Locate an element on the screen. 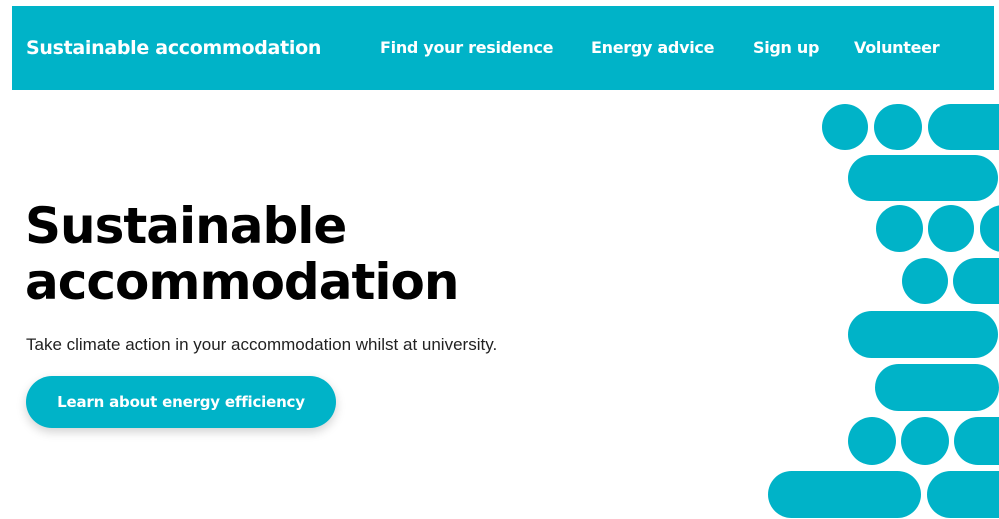 The image size is (999, 519). nav-link-sign-up: Sign up is located at coordinates (786, 48).